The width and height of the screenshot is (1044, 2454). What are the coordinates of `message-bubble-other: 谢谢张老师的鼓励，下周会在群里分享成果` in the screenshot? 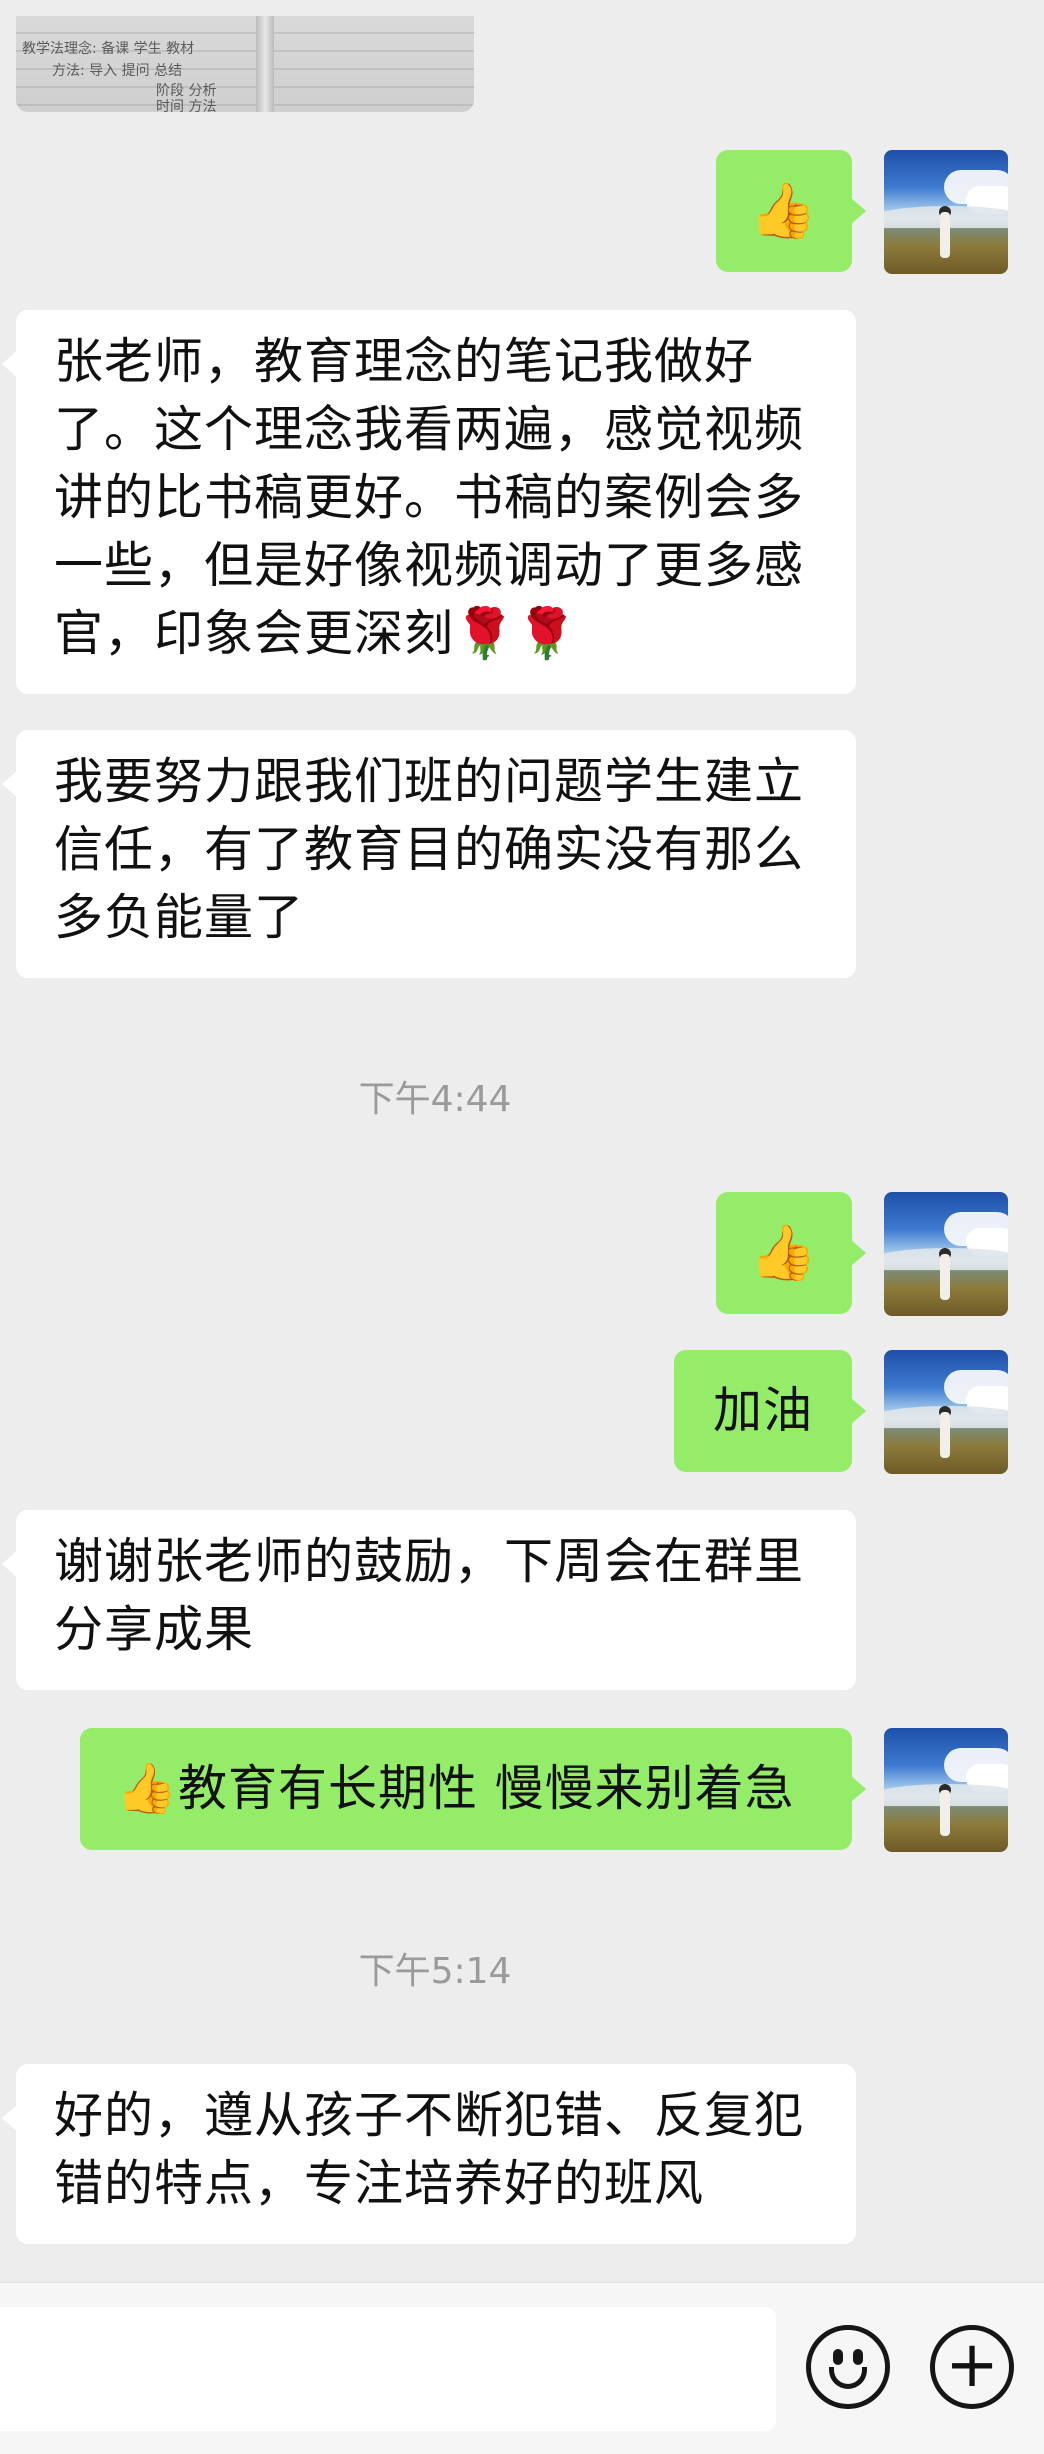 It's located at (429, 1600).